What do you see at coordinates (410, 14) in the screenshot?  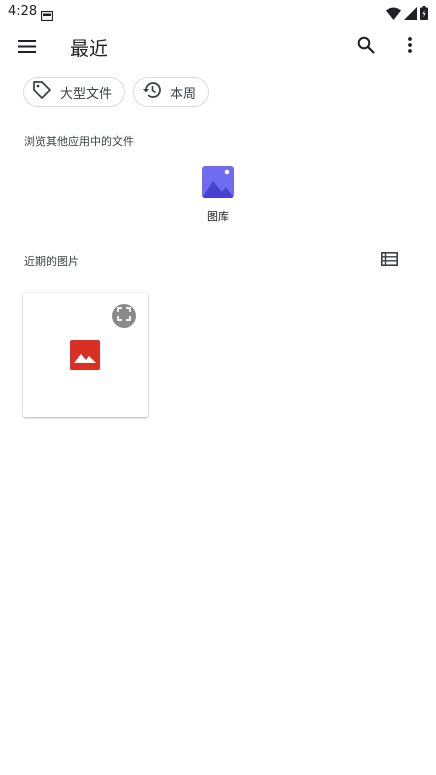 I see `signal-icon` at bounding box center [410, 14].